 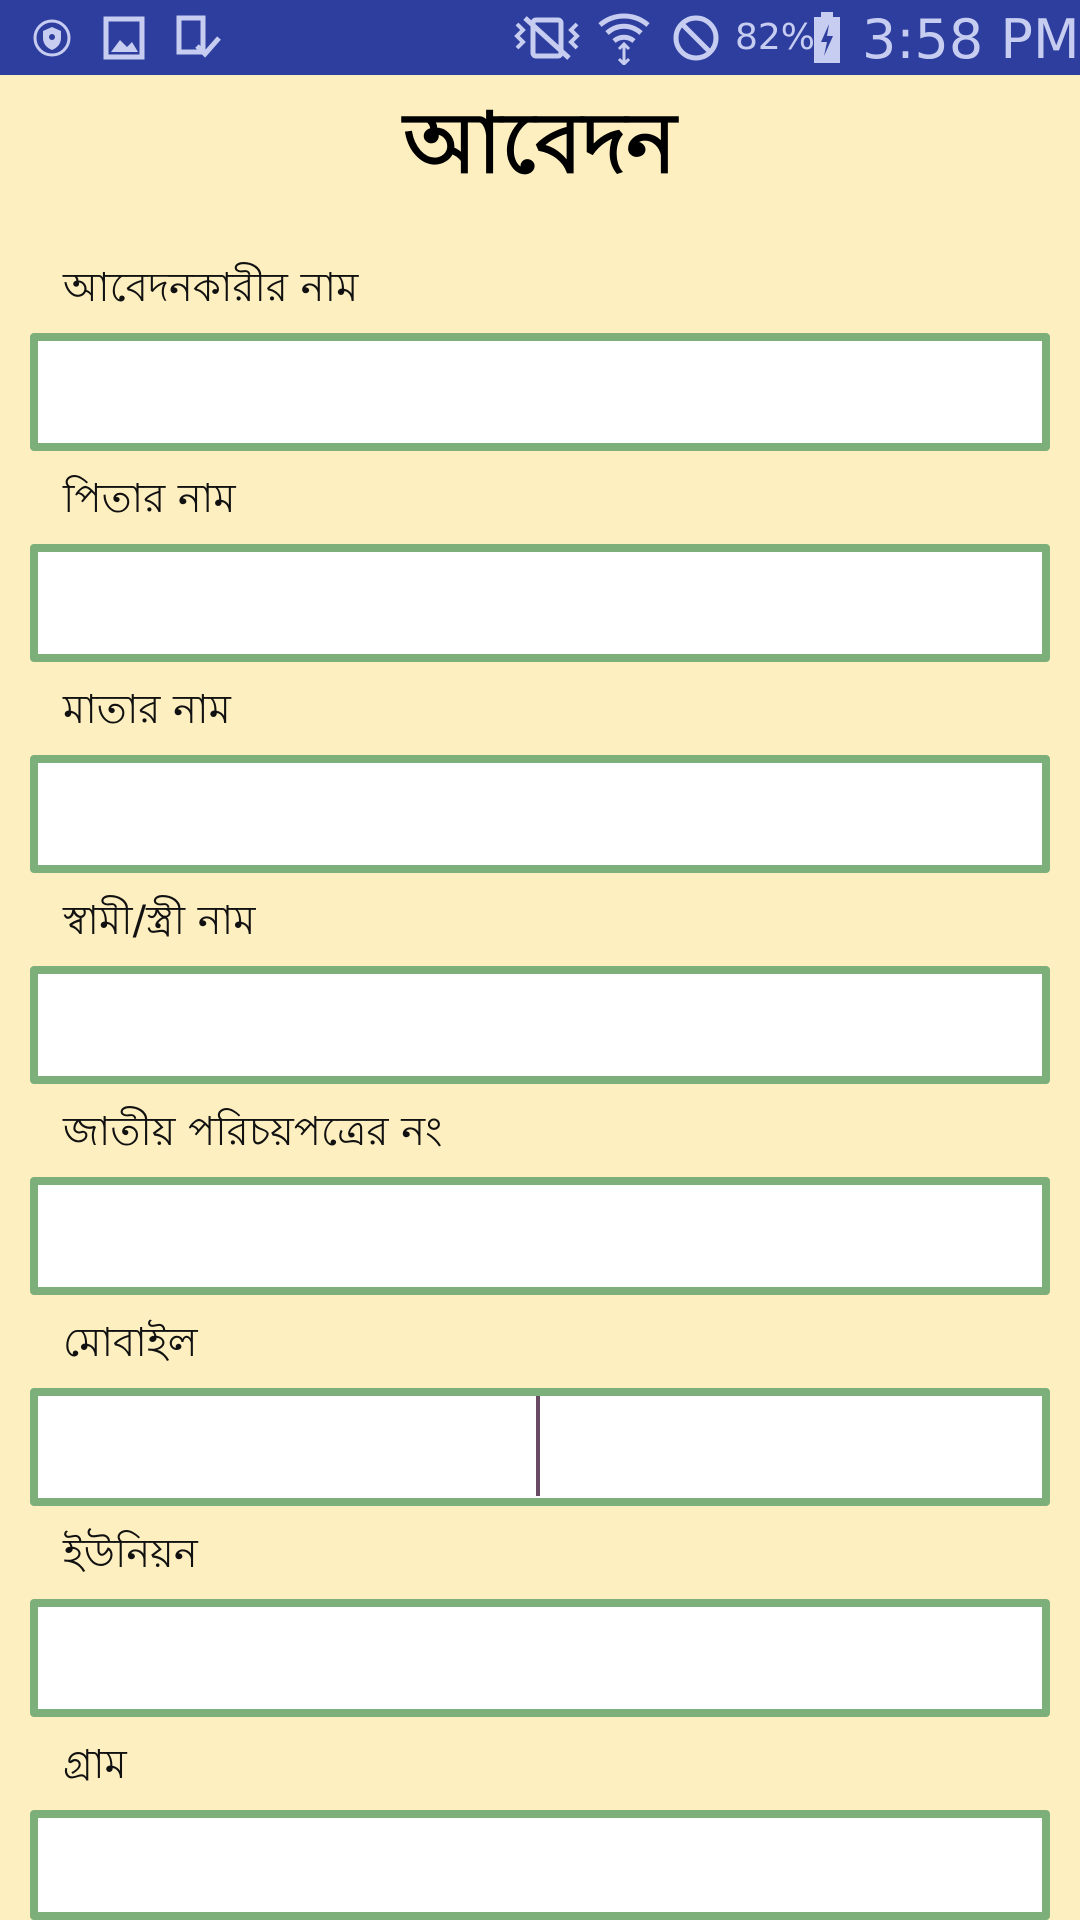 I want to click on page-title: আবেদন, so click(x=540, y=143).